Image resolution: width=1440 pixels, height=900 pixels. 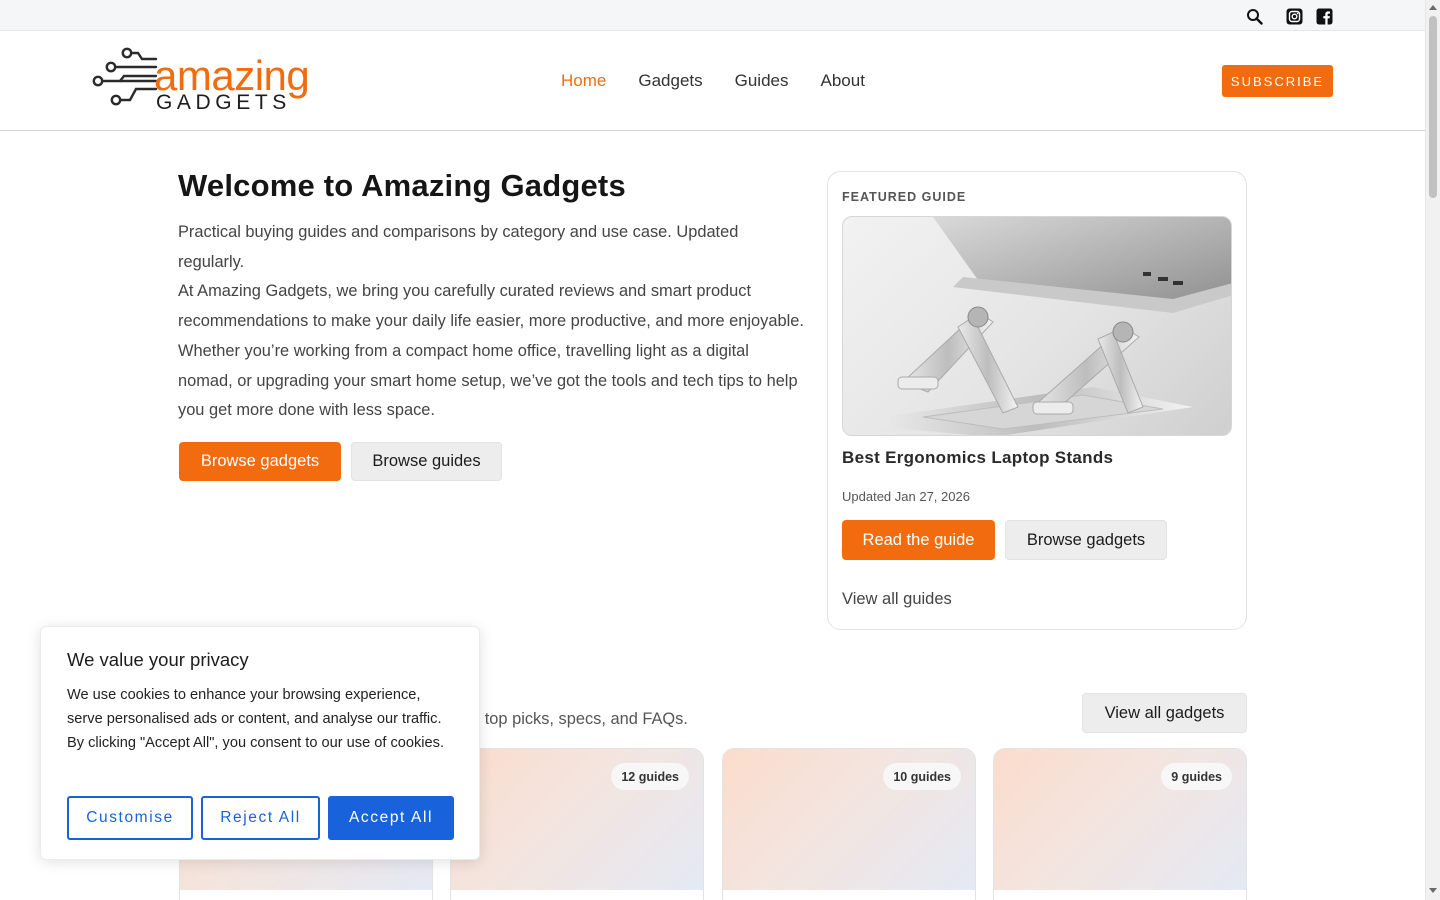 What do you see at coordinates (580, 719) in the screenshot?
I see `categories-subtitle: s top picks, specs, and FAQs.` at bounding box center [580, 719].